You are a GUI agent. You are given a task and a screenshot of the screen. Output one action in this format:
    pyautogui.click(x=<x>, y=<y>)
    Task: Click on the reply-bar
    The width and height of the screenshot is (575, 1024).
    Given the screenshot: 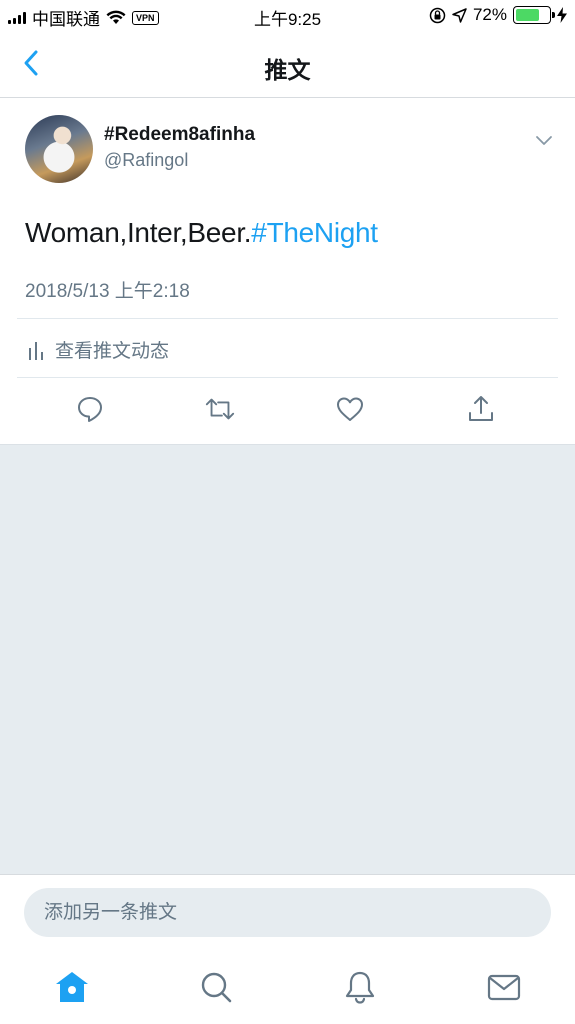 What is the action you would take?
    pyautogui.click(x=287, y=912)
    